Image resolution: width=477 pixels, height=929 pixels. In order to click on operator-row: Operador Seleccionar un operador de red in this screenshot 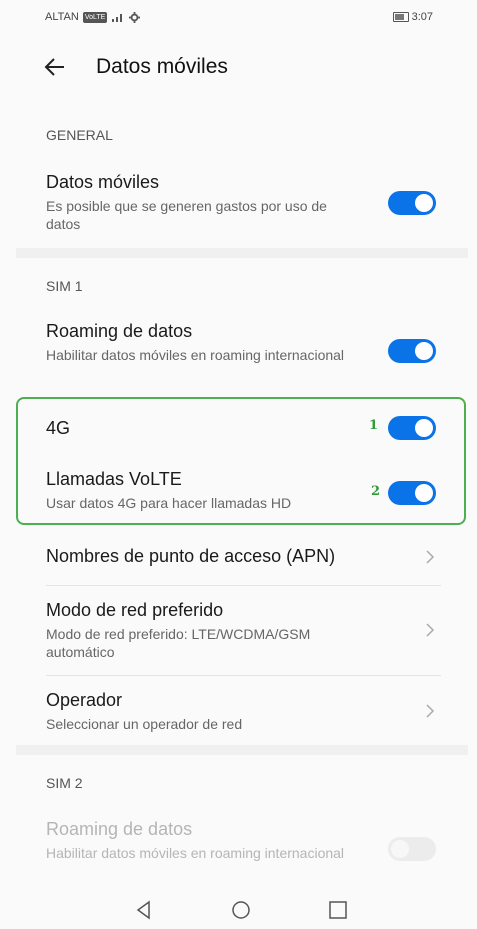, I will do `click(243, 711)`.